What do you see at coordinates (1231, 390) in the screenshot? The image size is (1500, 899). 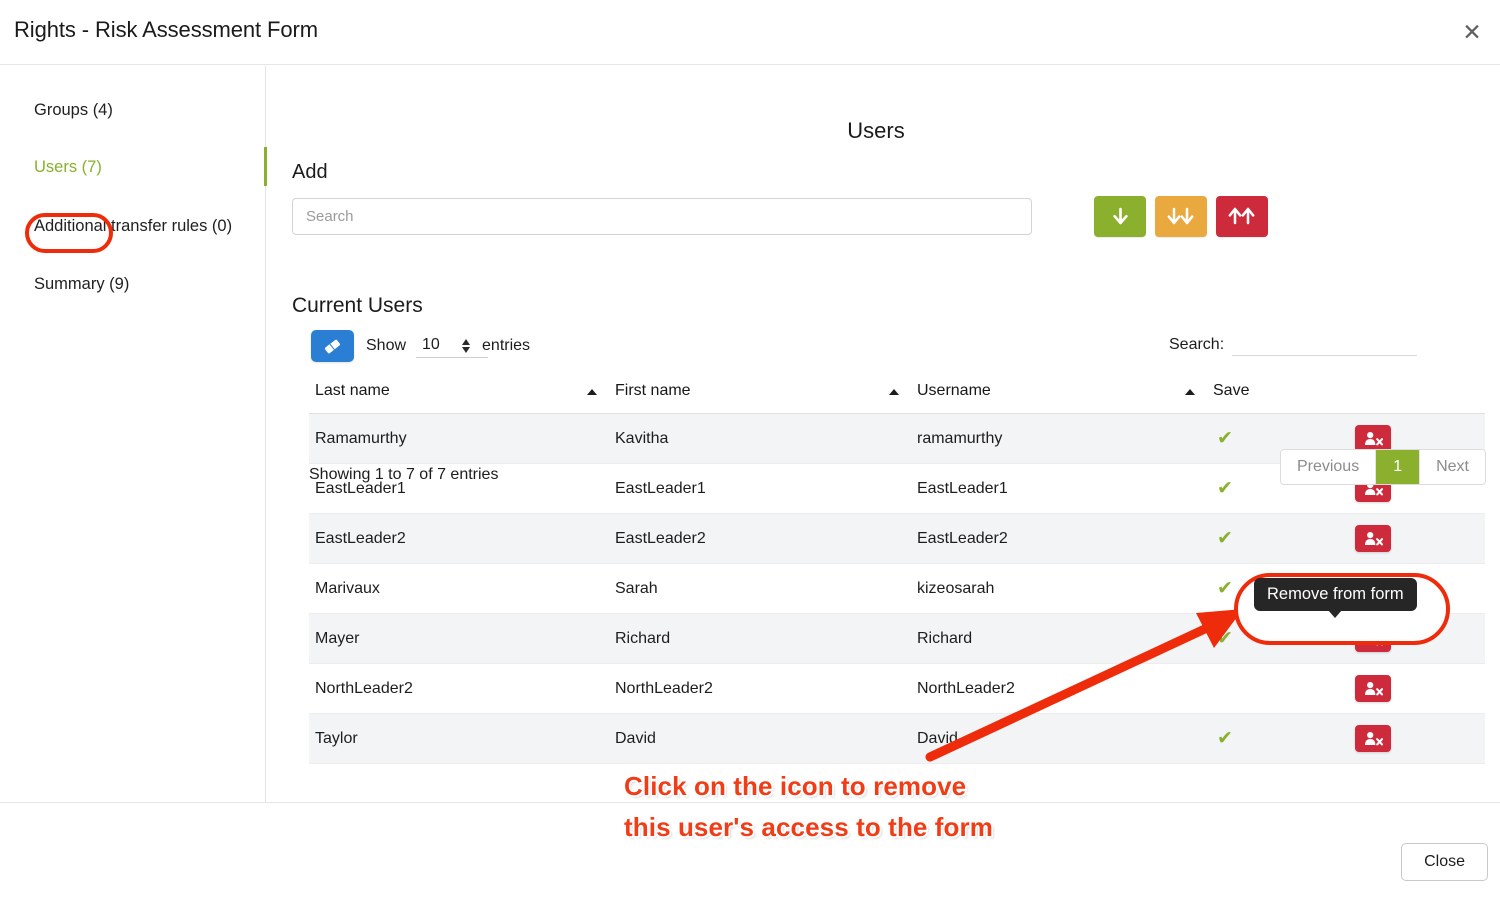 I see `column-label: Save` at bounding box center [1231, 390].